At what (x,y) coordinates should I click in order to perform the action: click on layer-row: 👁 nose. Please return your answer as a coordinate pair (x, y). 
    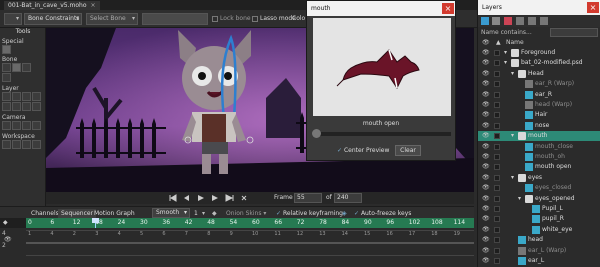
    Looking at the image, I should click on (539, 126).